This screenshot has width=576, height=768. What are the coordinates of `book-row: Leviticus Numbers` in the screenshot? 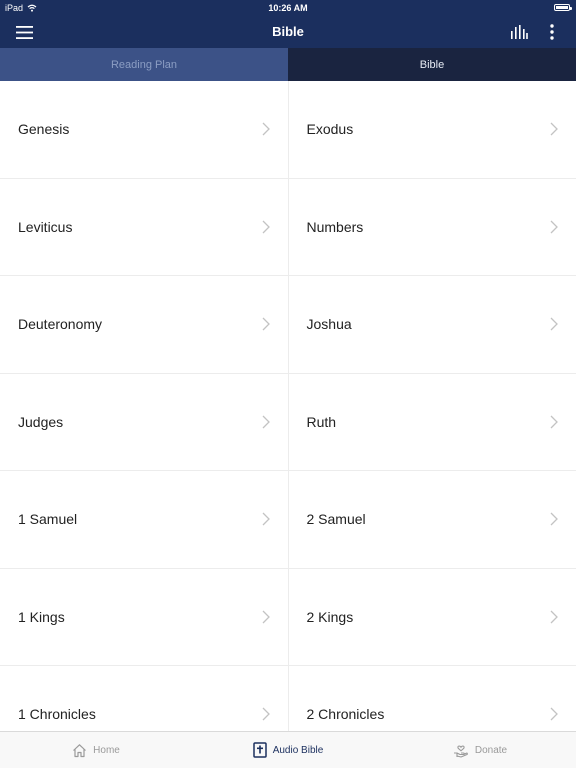 It's located at (288, 227).